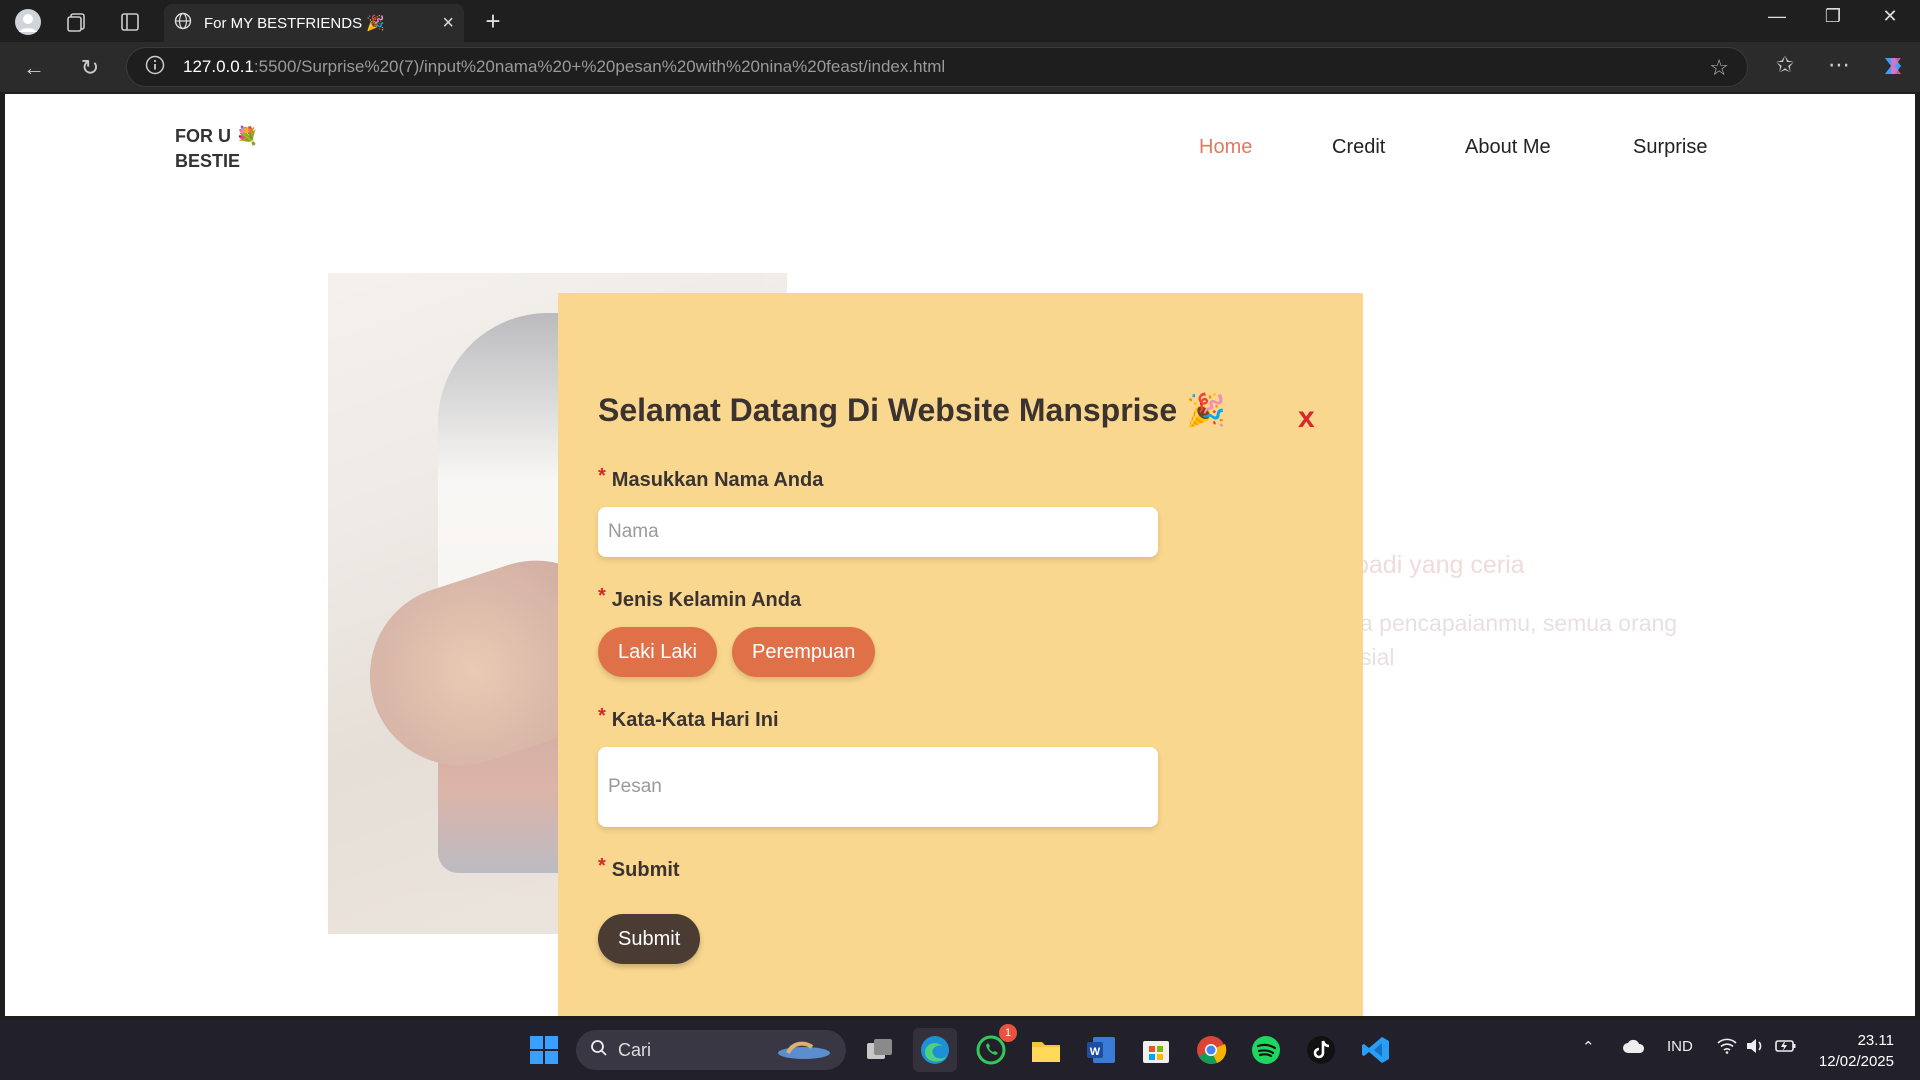  I want to click on microsoft-store-icon, so click(1156, 1050).